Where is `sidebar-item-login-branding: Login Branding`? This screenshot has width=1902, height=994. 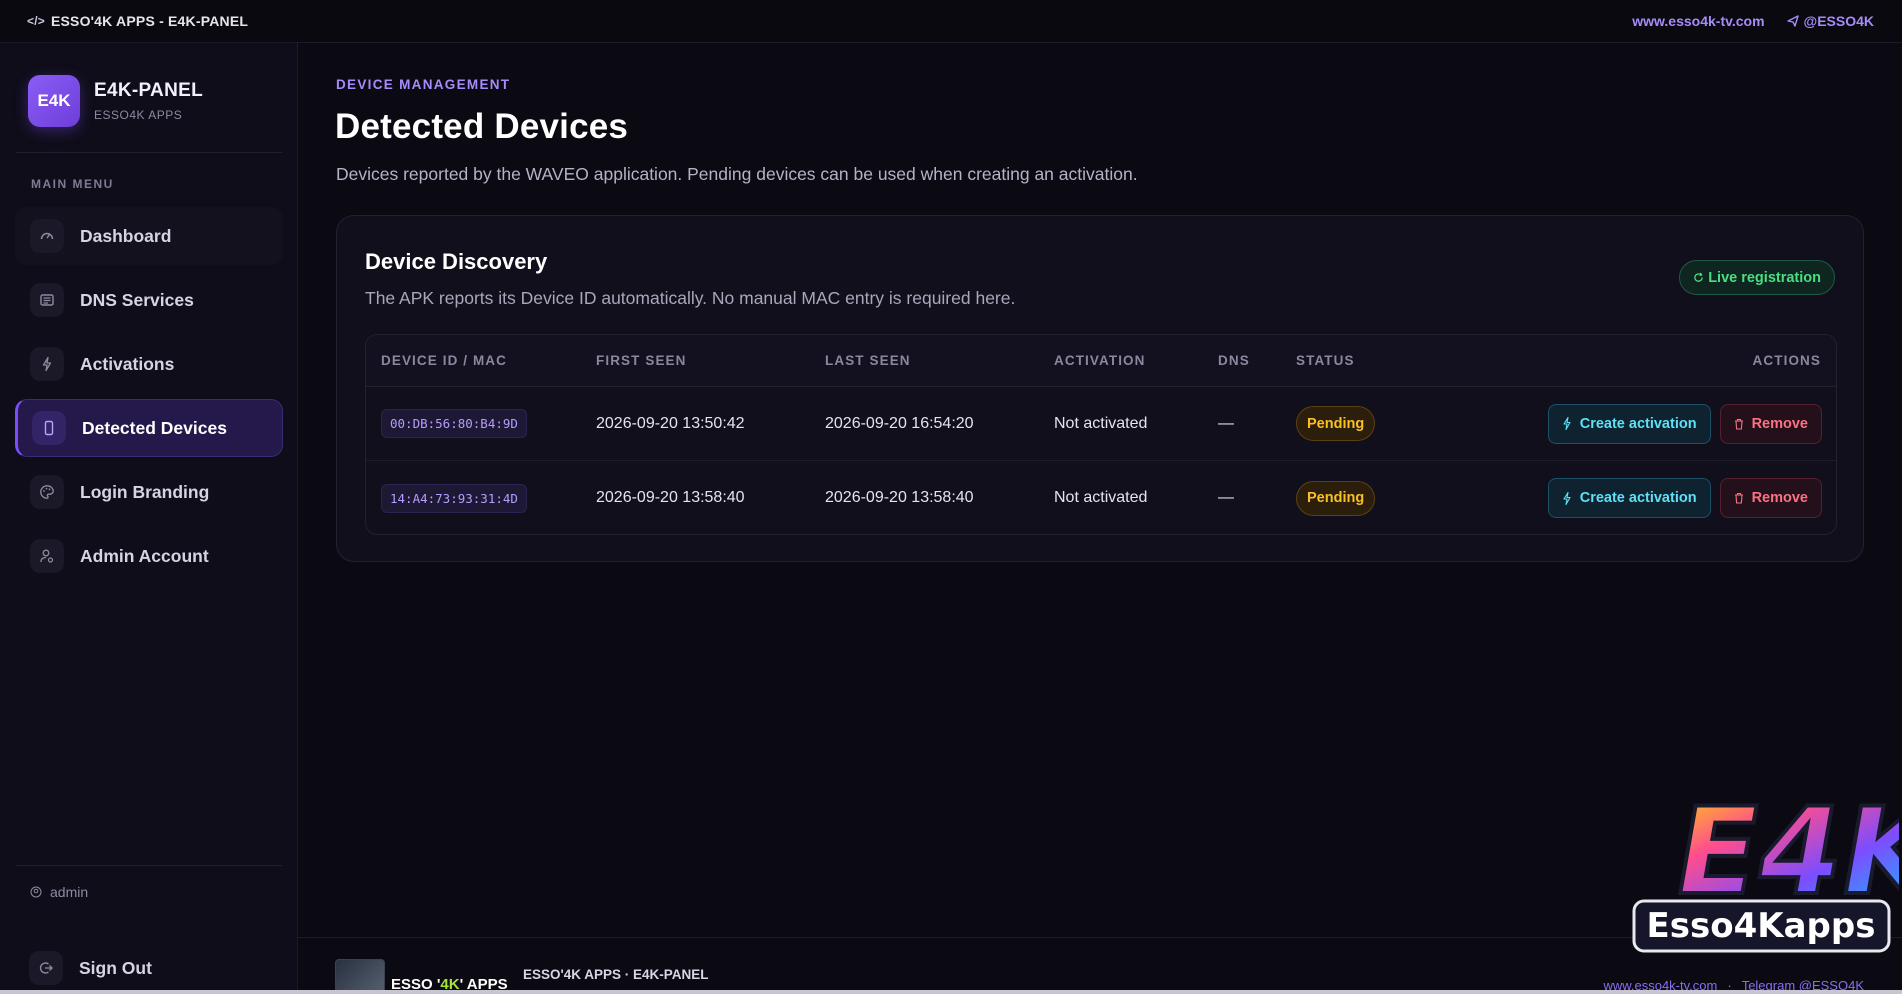
sidebar-item-login-branding: Login Branding is located at coordinates (149, 492).